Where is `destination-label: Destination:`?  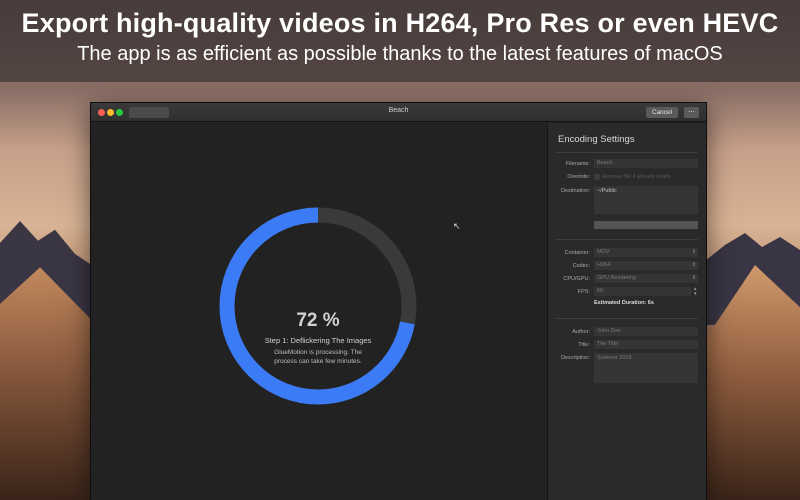 destination-label: Destination: is located at coordinates (575, 191).